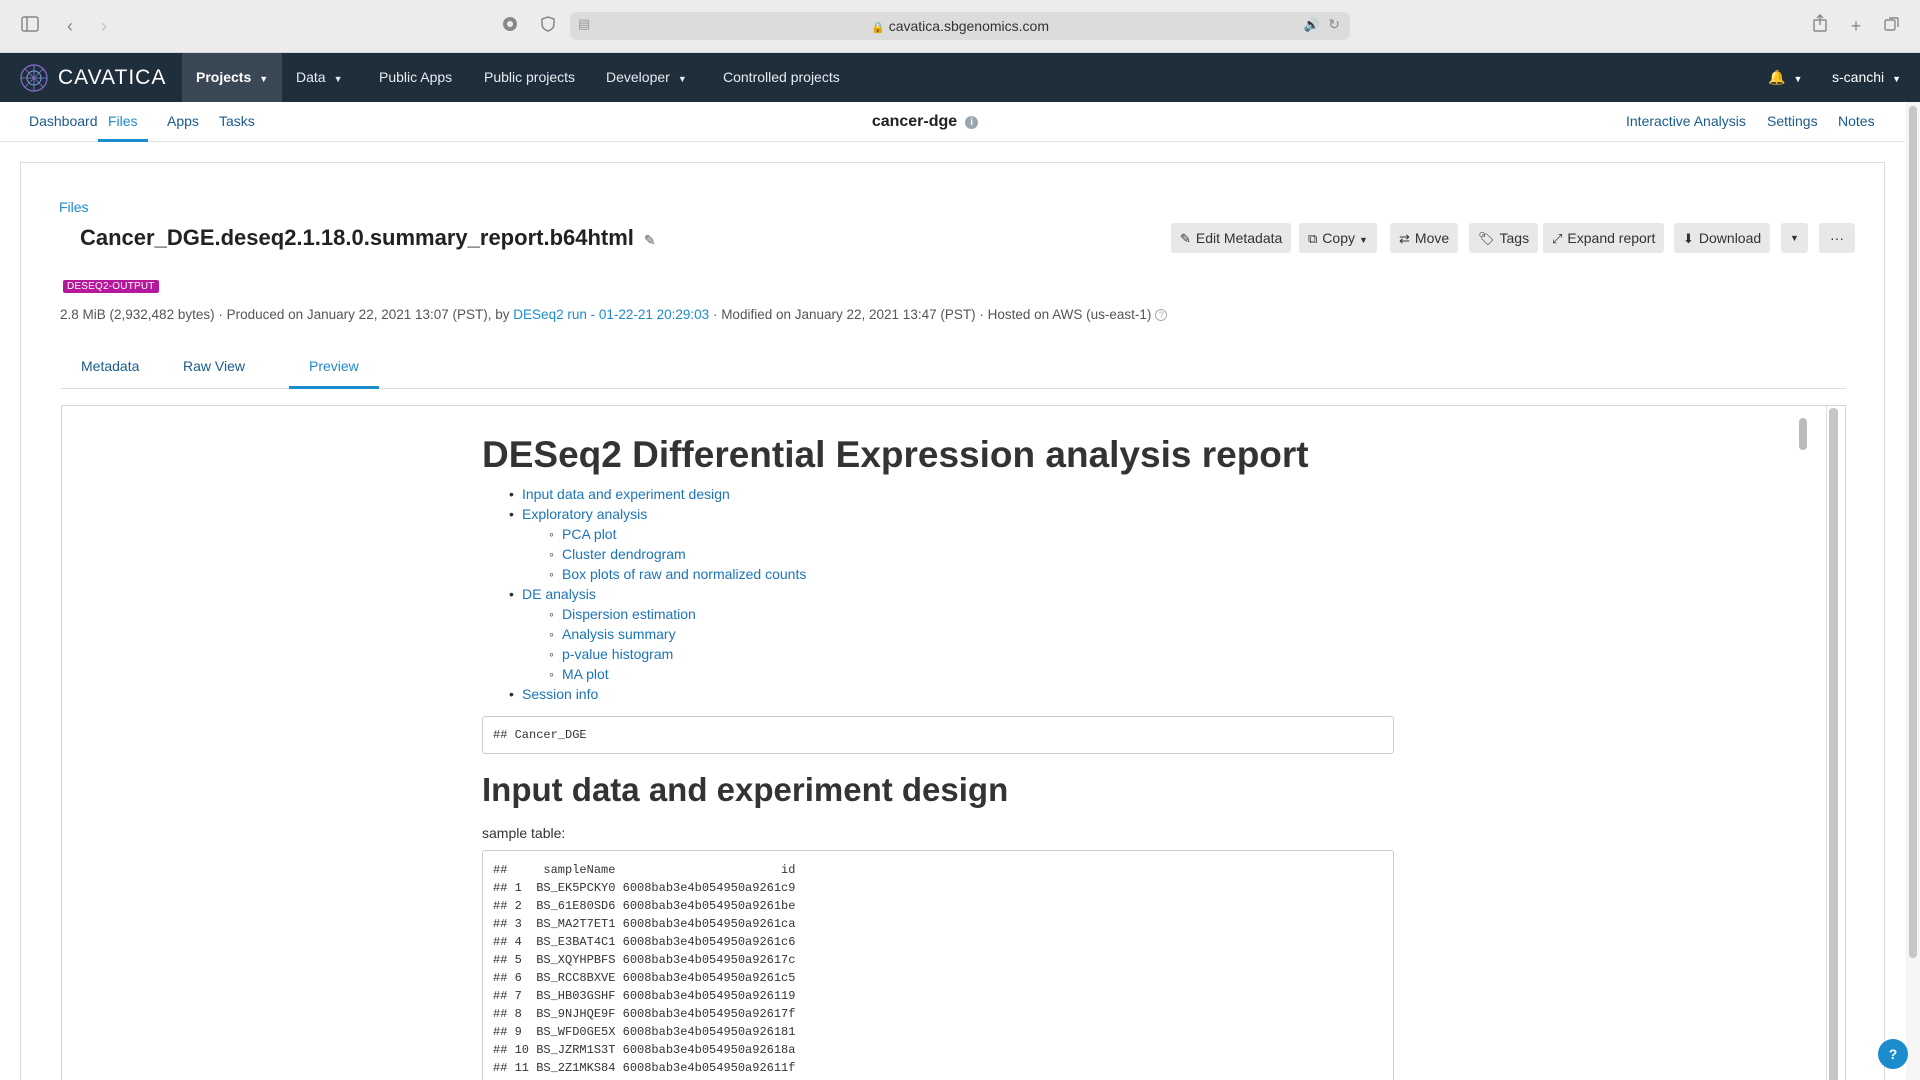  What do you see at coordinates (1792, 122) in the screenshot?
I see `subnav-settings: Settings` at bounding box center [1792, 122].